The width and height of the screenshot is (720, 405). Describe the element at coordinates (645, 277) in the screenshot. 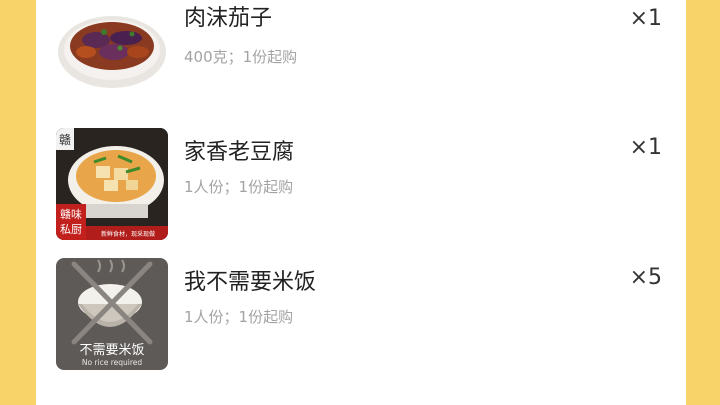

I see `item-quantity: ×5` at that location.